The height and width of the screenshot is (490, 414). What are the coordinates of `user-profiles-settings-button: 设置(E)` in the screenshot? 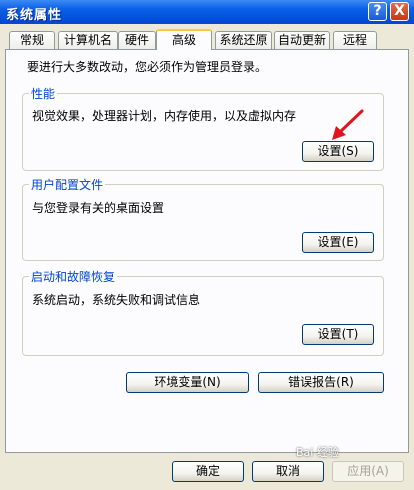 It's located at (338, 242).